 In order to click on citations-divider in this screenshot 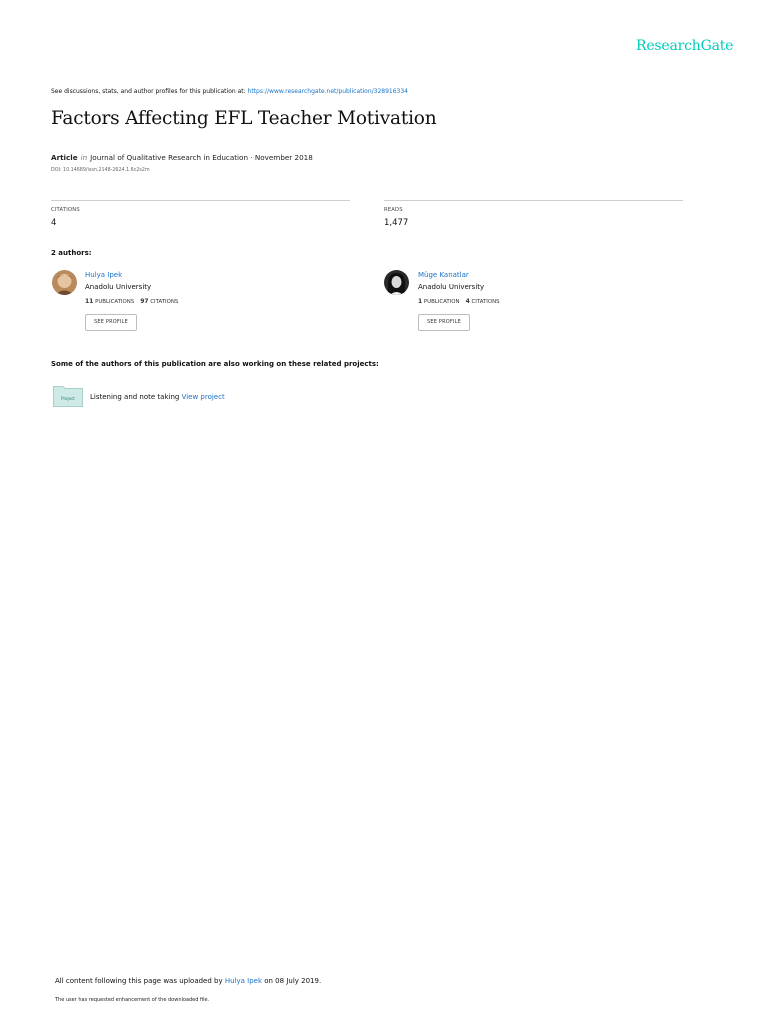, I will do `click(200, 200)`.